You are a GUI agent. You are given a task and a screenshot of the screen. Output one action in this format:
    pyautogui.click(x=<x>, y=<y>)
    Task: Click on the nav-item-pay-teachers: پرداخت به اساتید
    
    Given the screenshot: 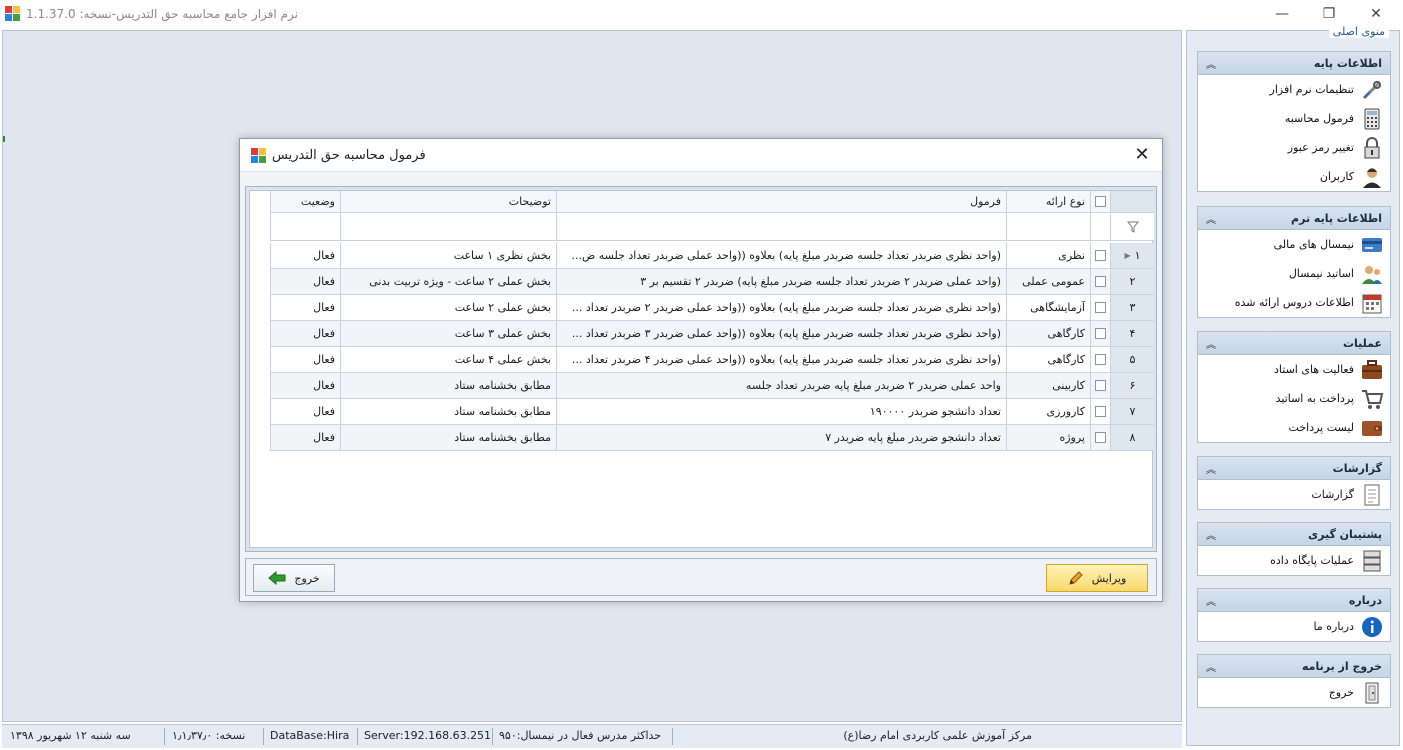 What is the action you would take?
    pyautogui.click(x=1294, y=398)
    